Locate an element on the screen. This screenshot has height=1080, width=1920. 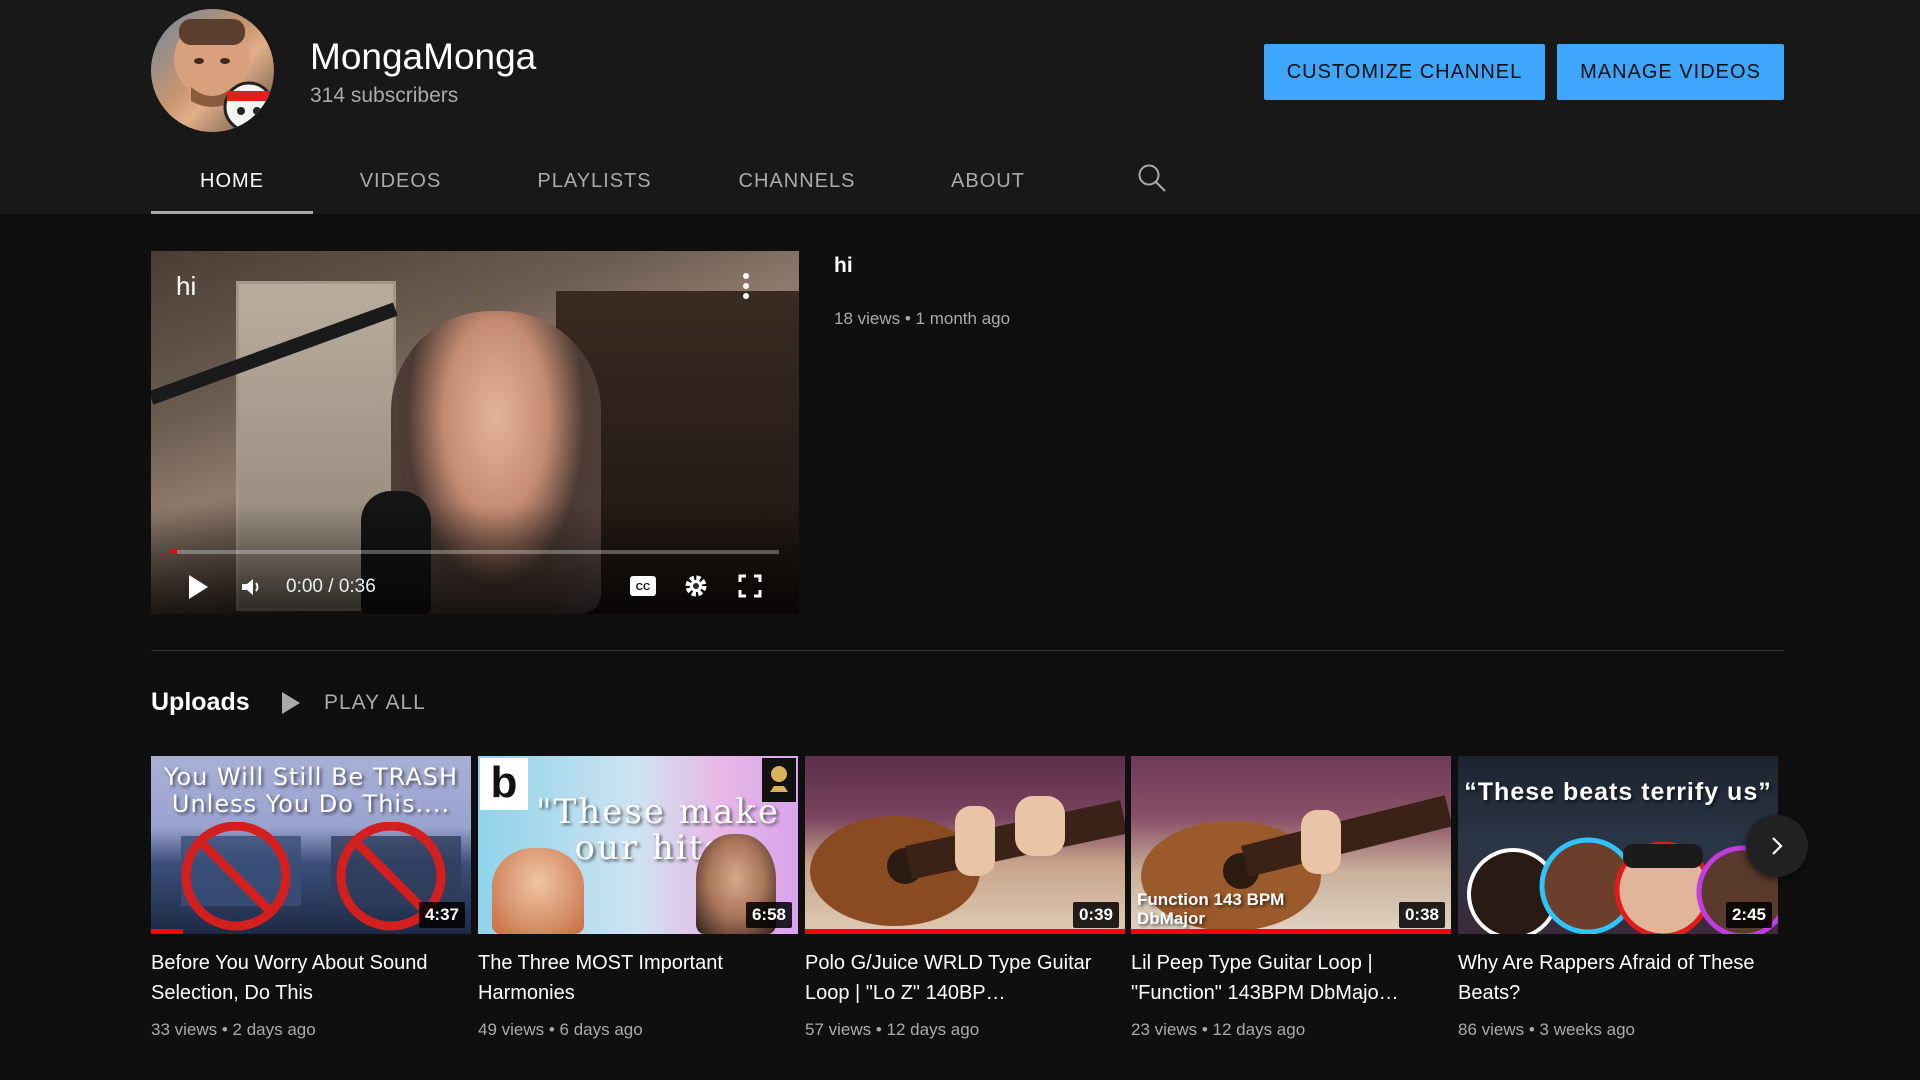
chevron-right-icon is located at coordinates (1777, 846).